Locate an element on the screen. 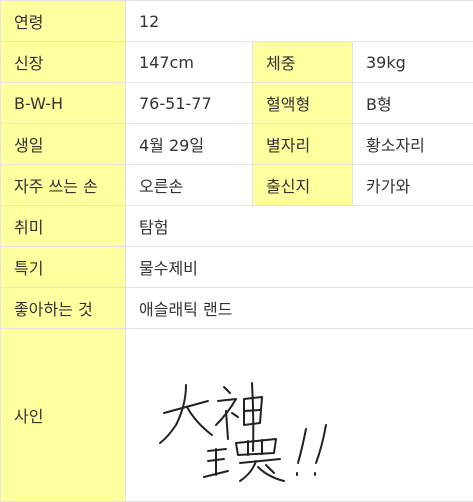 Image resolution: width=473 pixels, height=502 pixels. bwh-value: 76-51-77 is located at coordinates (189, 103).